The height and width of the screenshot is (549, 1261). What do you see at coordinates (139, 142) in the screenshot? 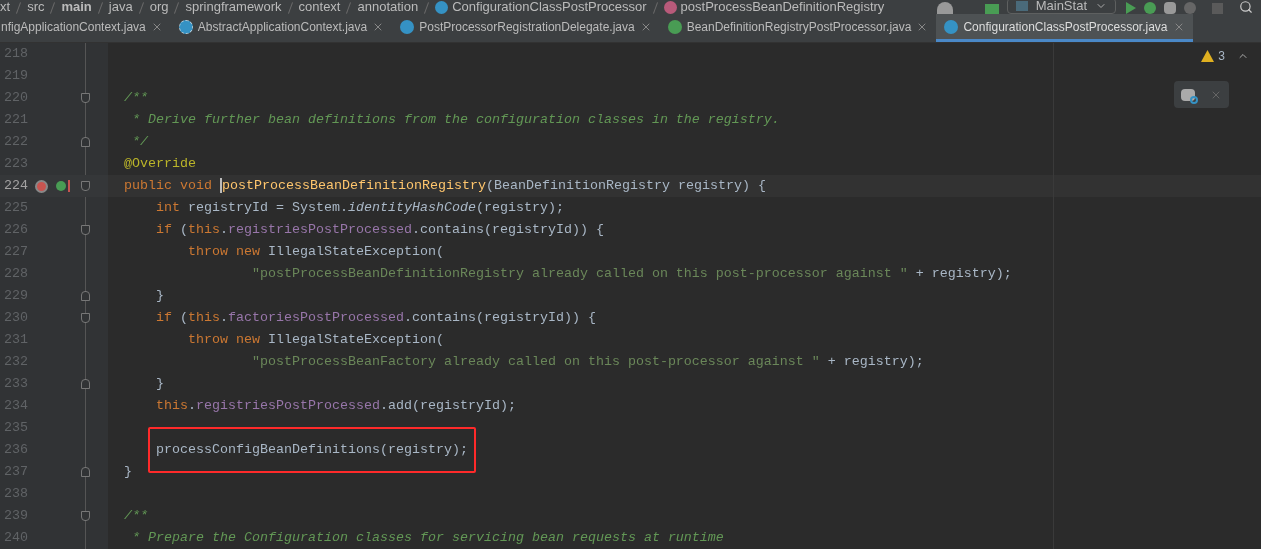
I see `code-line: */` at bounding box center [139, 142].